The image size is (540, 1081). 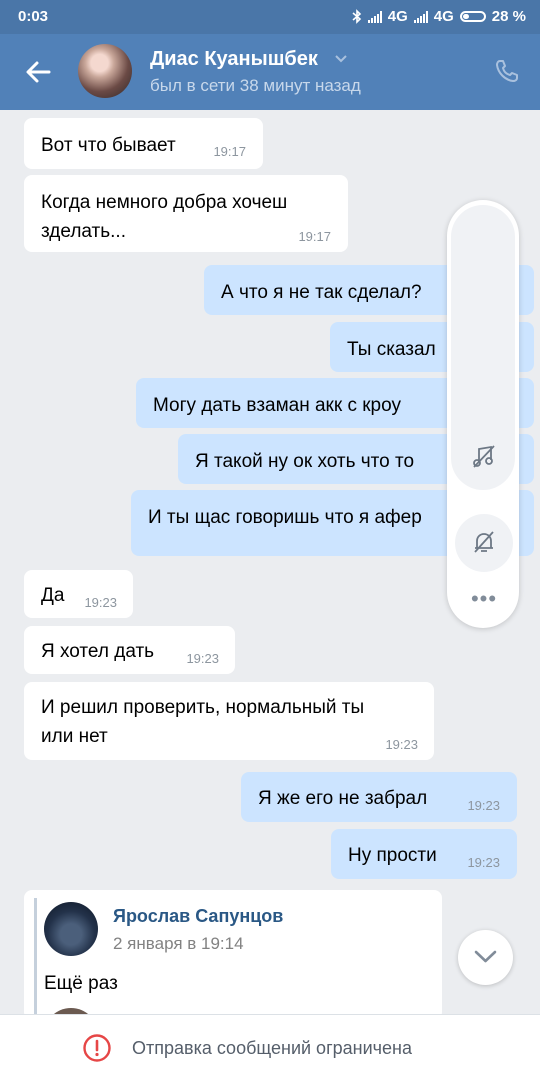 What do you see at coordinates (356, 16) in the screenshot?
I see `bluetooth-icon` at bounding box center [356, 16].